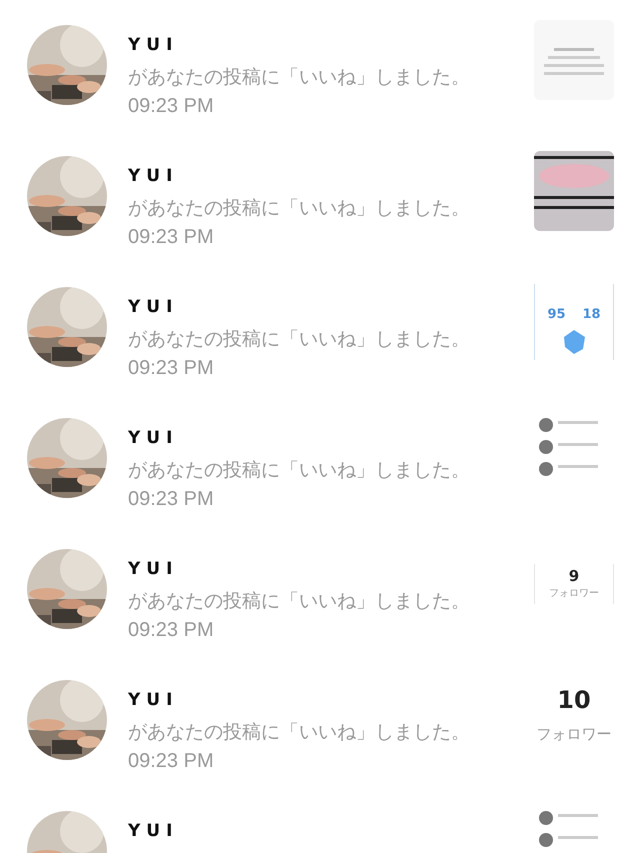 The height and width of the screenshot is (853, 640). Describe the element at coordinates (556, 314) in the screenshot. I see `stat-value: 95` at that location.